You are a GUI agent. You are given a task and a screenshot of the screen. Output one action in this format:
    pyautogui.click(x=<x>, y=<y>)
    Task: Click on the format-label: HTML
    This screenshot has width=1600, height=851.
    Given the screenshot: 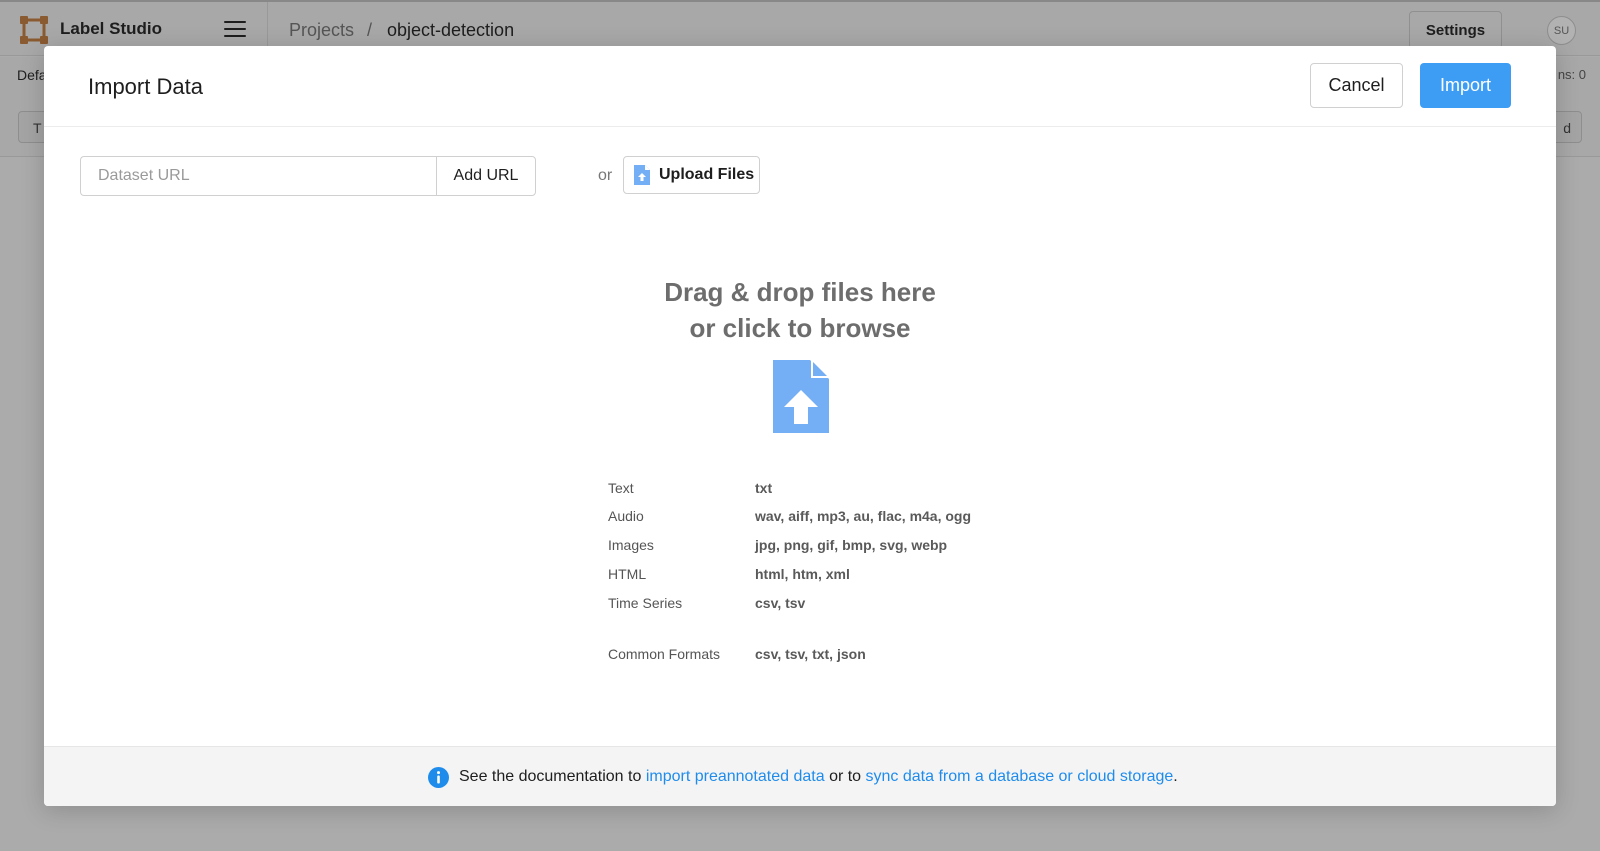 What is the action you would take?
    pyautogui.click(x=627, y=574)
    